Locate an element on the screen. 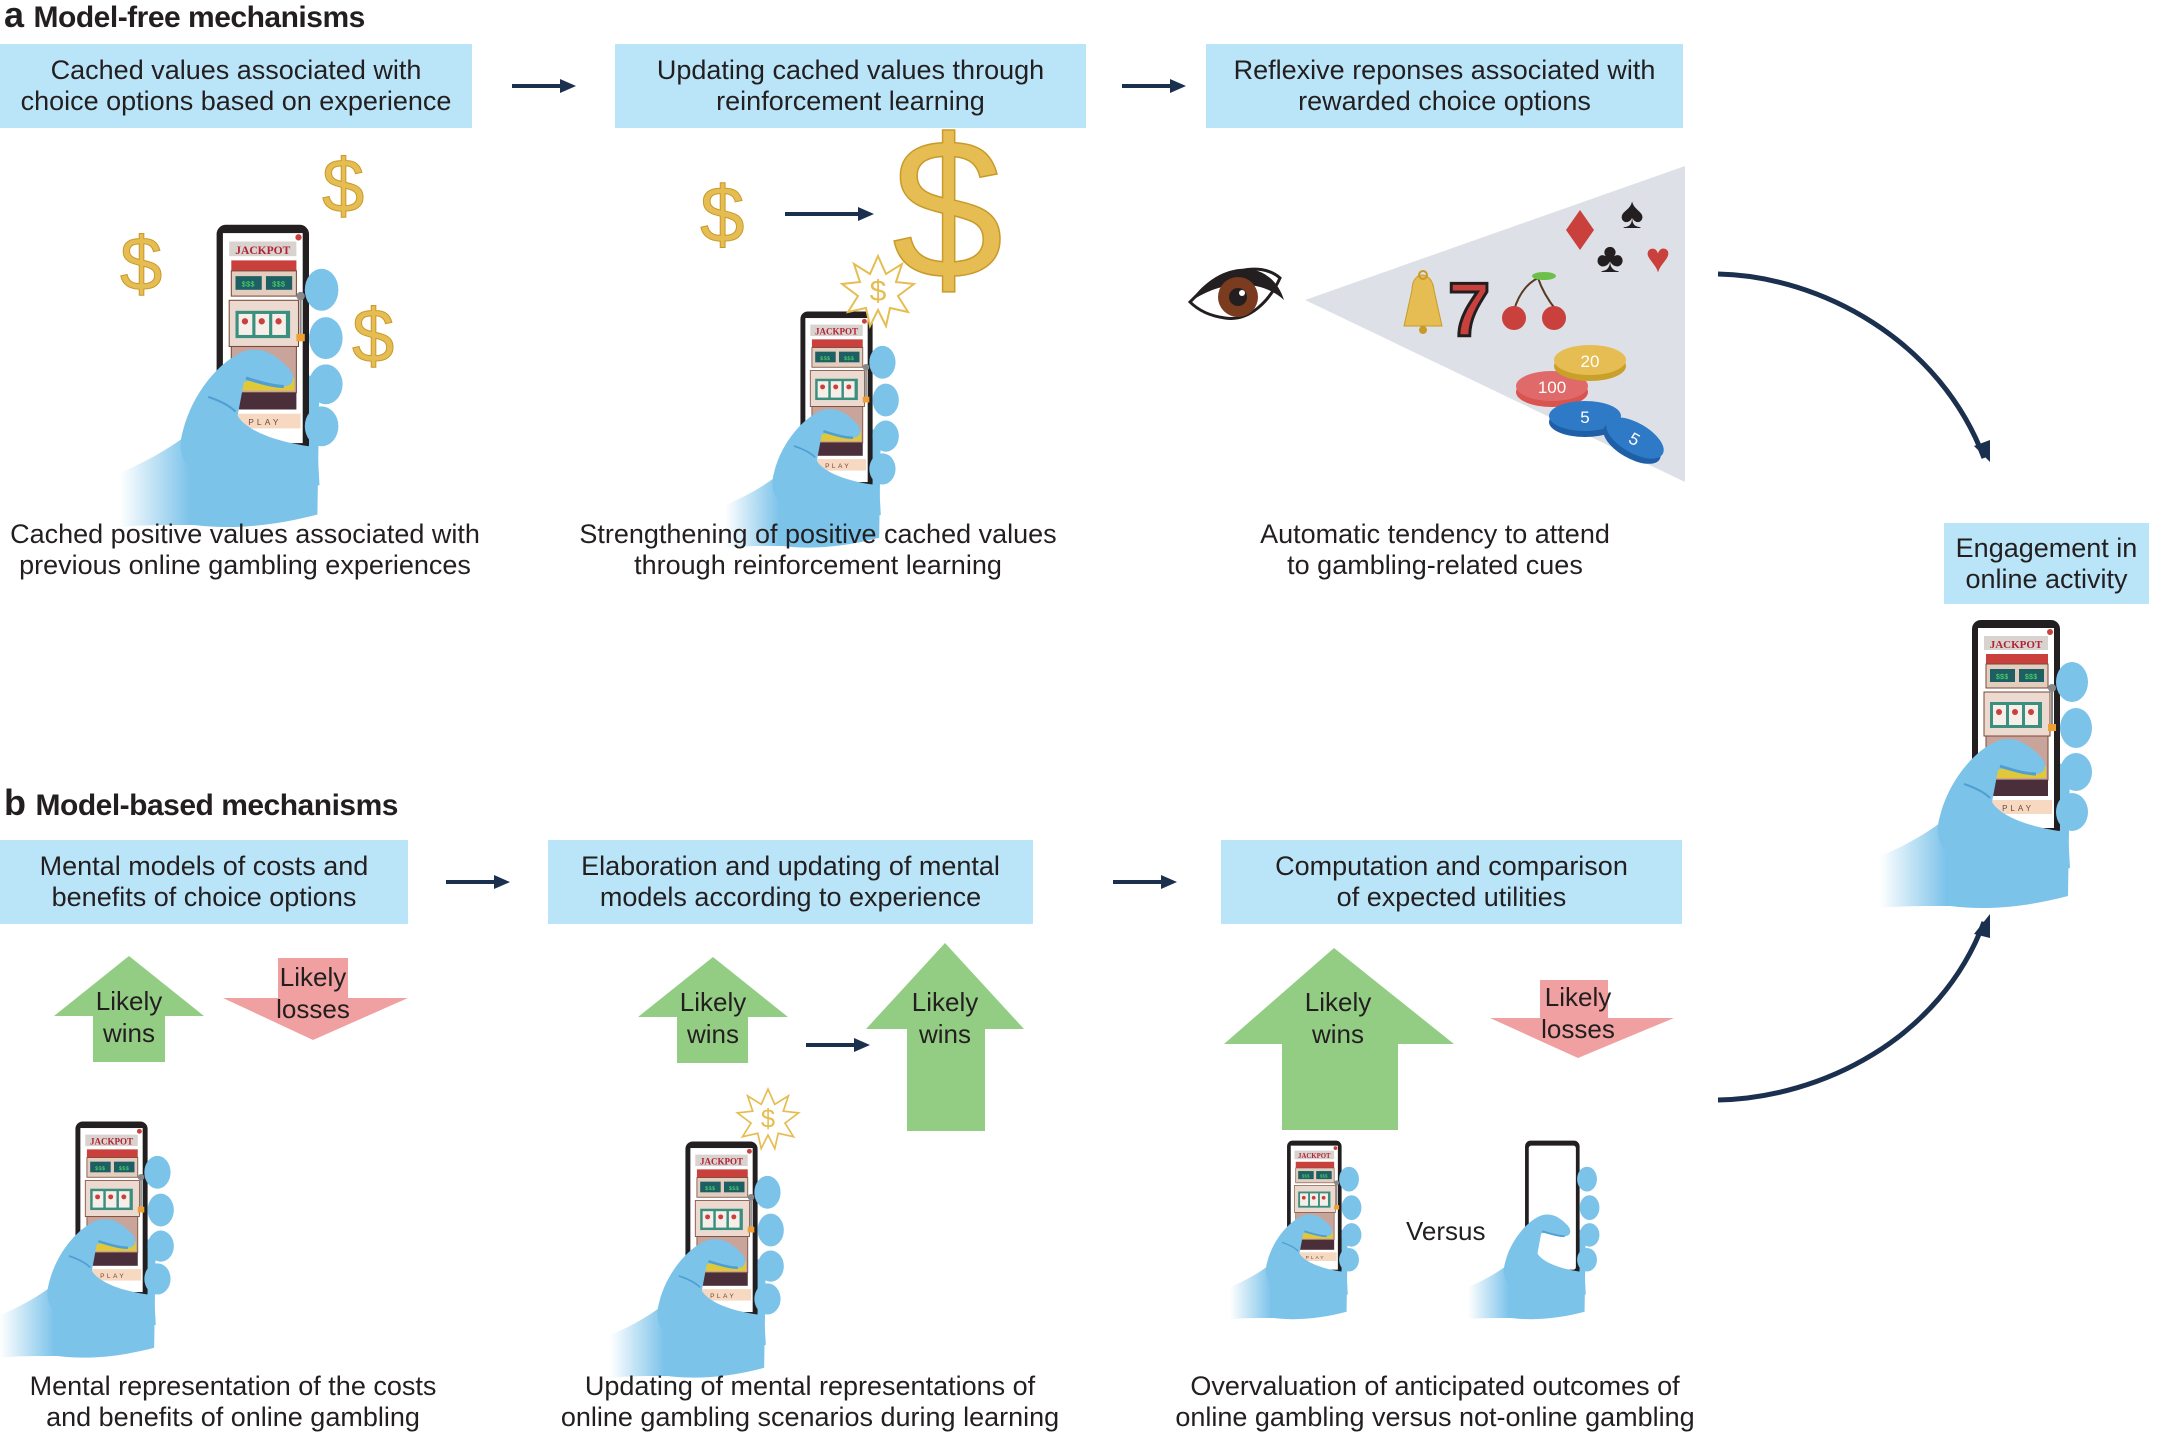  panel-a-letter: a is located at coordinates (14, 17).